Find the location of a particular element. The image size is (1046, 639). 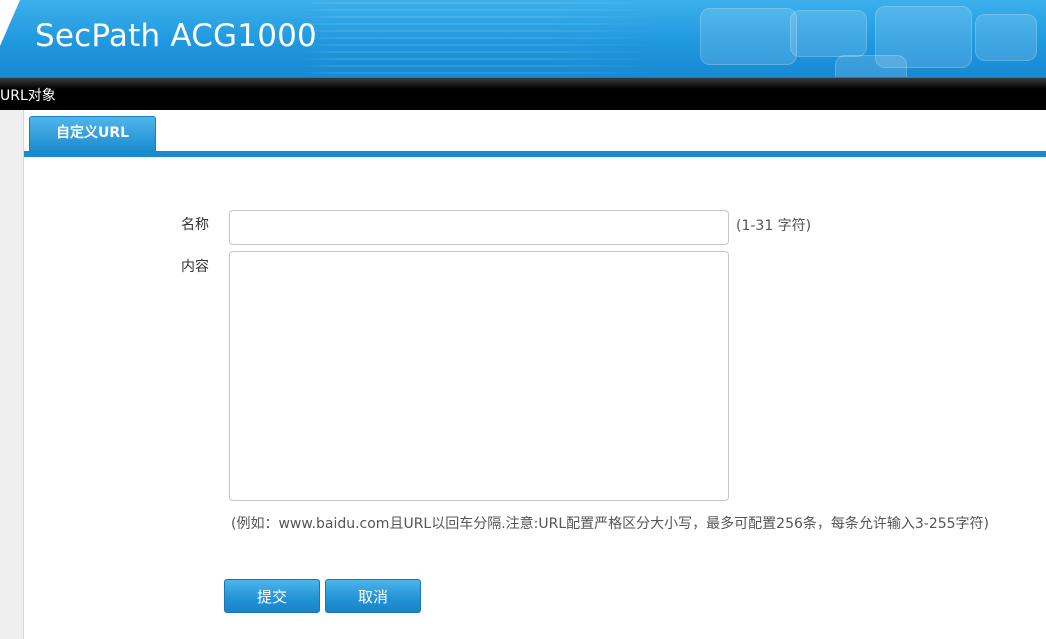

page-title-bar: URL对象 is located at coordinates (523, 93).